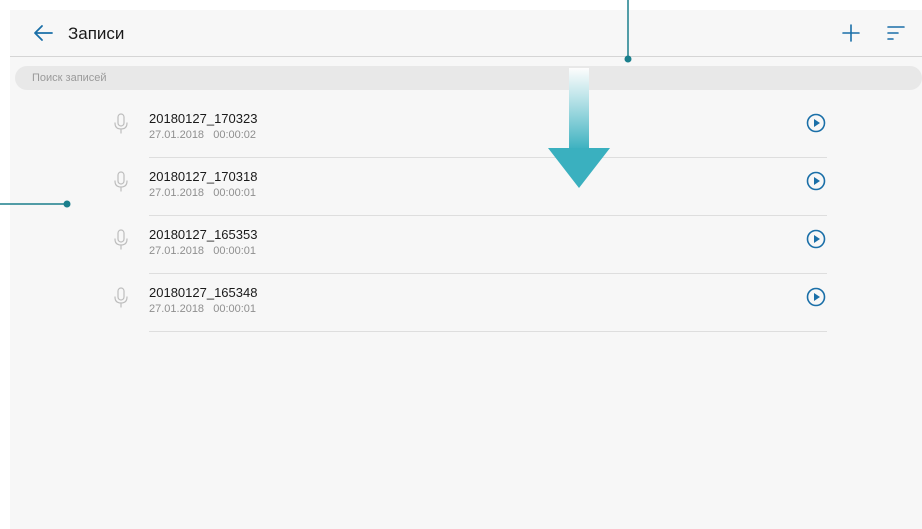 Image resolution: width=922 pixels, height=529 pixels. What do you see at coordinates (851, 33) in the screenshot?
I see `plus-icon` at bounding box center [851, 33].